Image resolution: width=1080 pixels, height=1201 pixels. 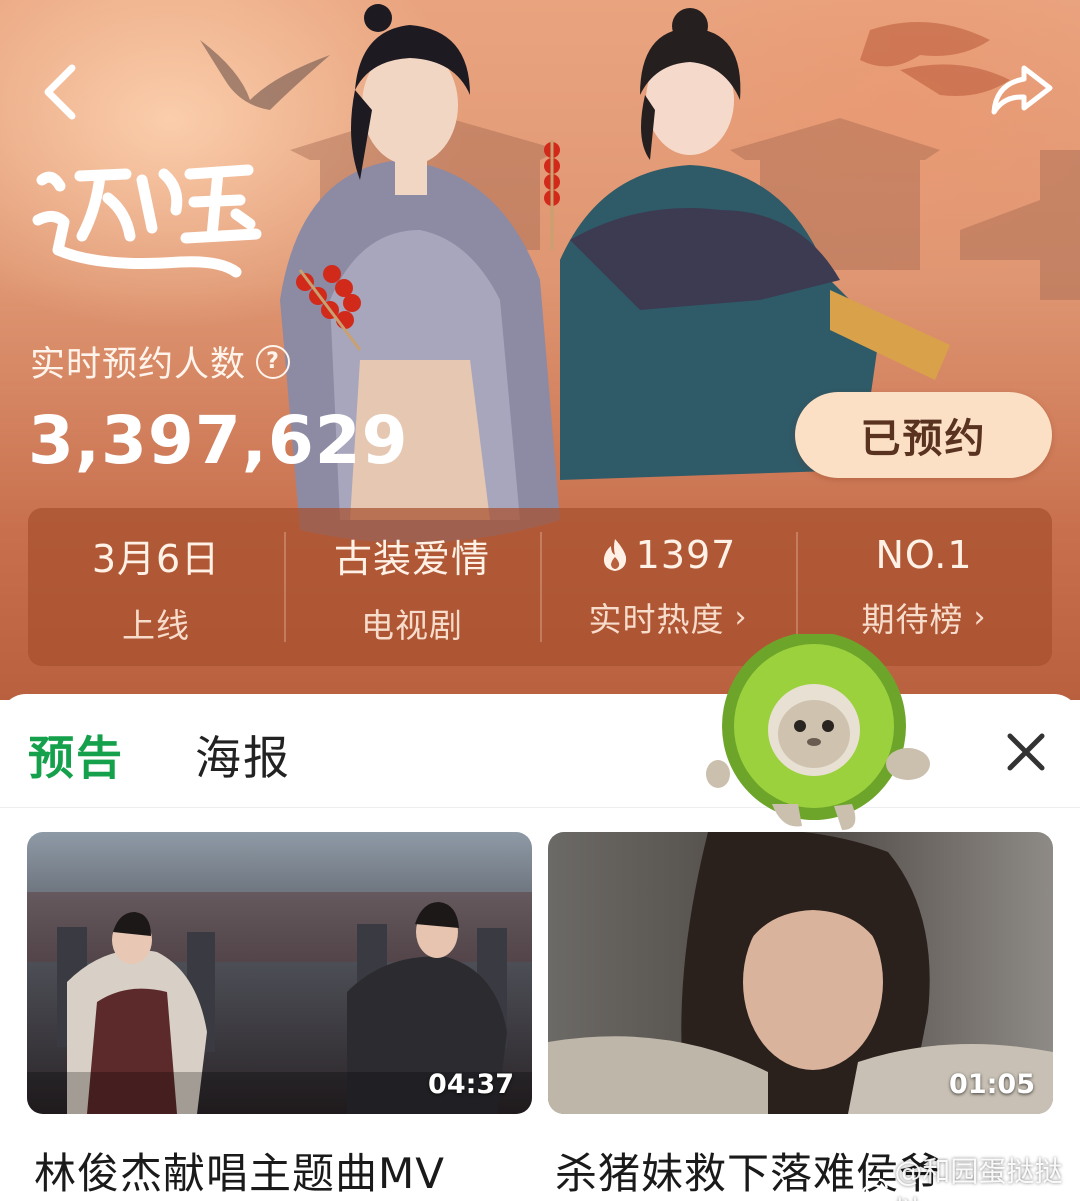 I want to click on reservation-count: 3,397,629, so click(x=218, y=440).